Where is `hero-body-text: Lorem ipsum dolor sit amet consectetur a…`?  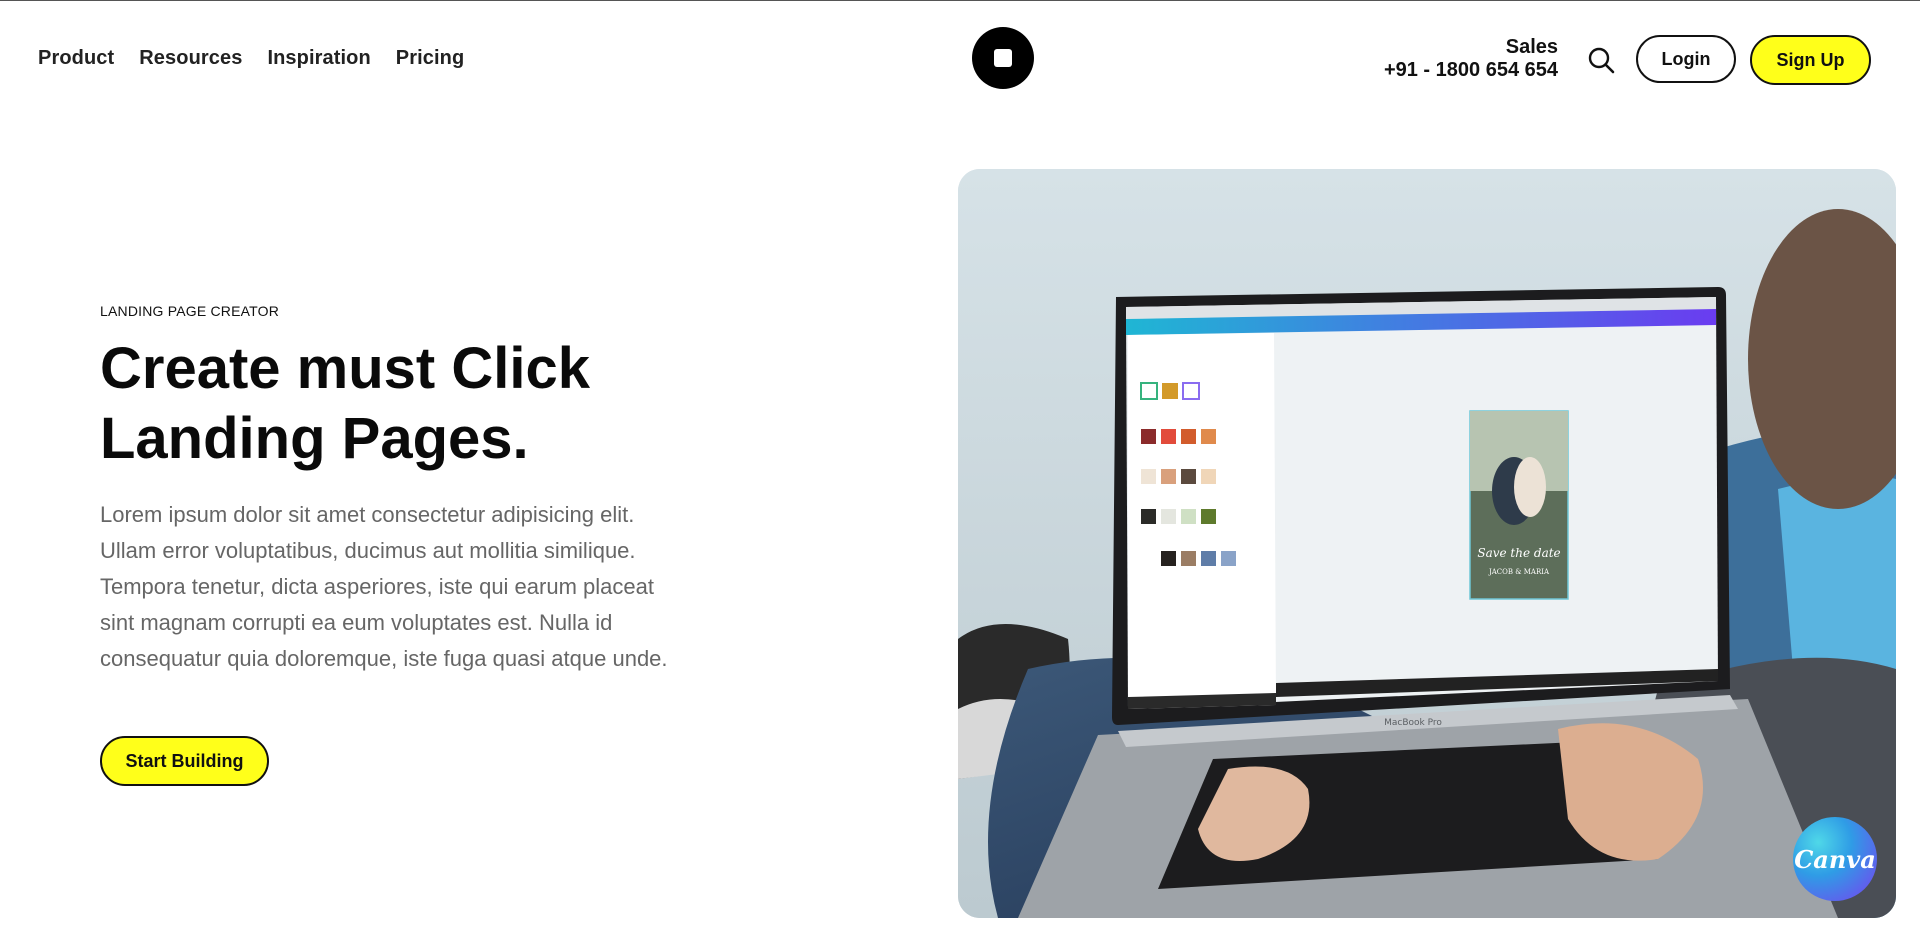
hero-body-text: Lorem ipsum dolor sit amet consectetur a… is located at coordinates (384, 586).